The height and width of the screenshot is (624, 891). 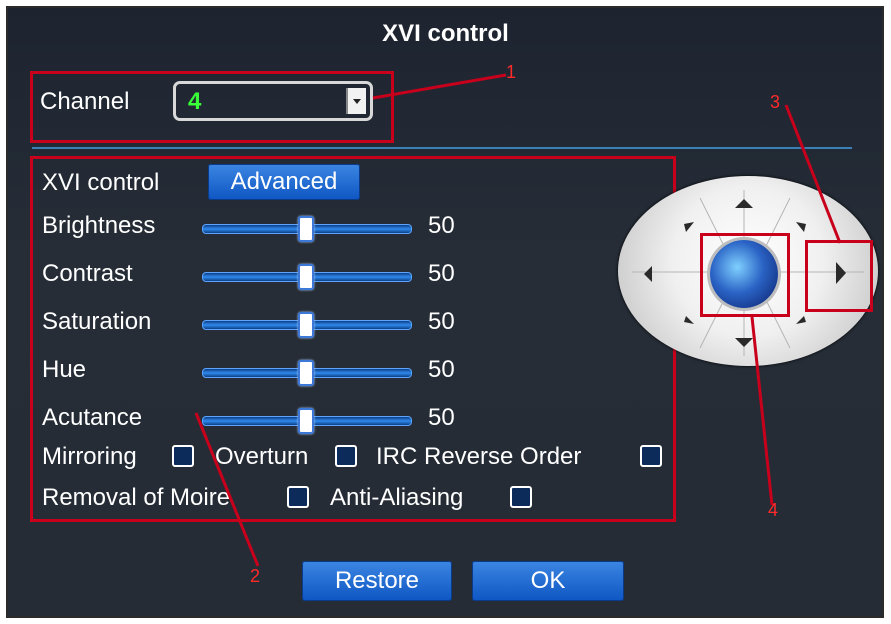 What do you see at coordinates (255, 576) in the screenshot?
I see `annotation-2: 2` at bounding box center [255, 576].